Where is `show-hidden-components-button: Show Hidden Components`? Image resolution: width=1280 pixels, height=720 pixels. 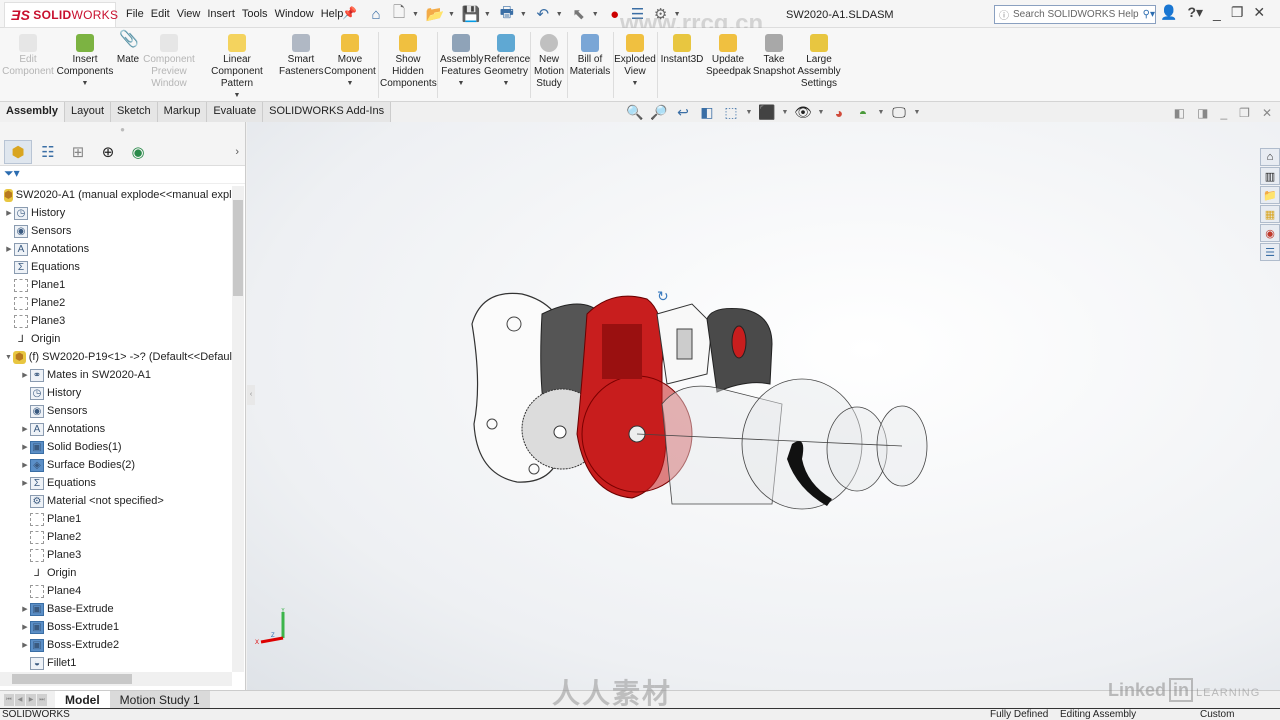 show-hidden-components-button: Show Hidden Components is located at coordinates (408, 62).